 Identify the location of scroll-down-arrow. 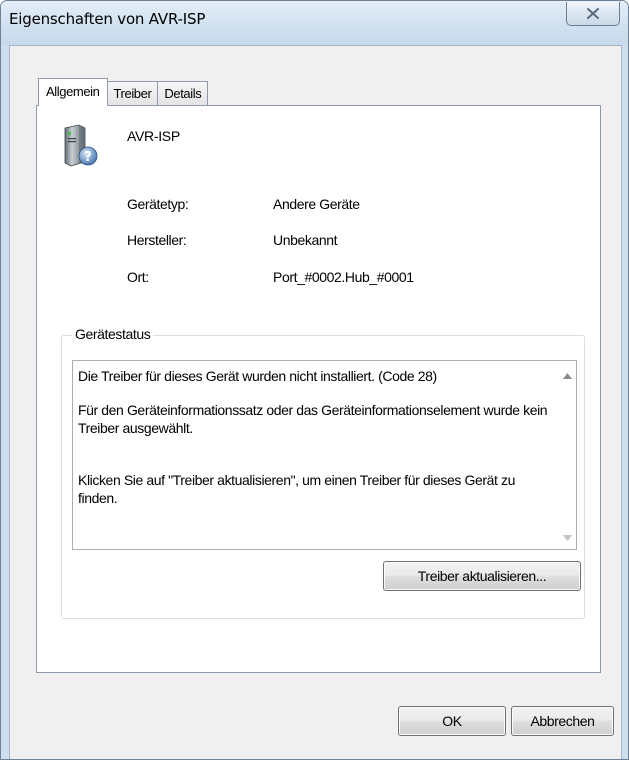
(567, 538).